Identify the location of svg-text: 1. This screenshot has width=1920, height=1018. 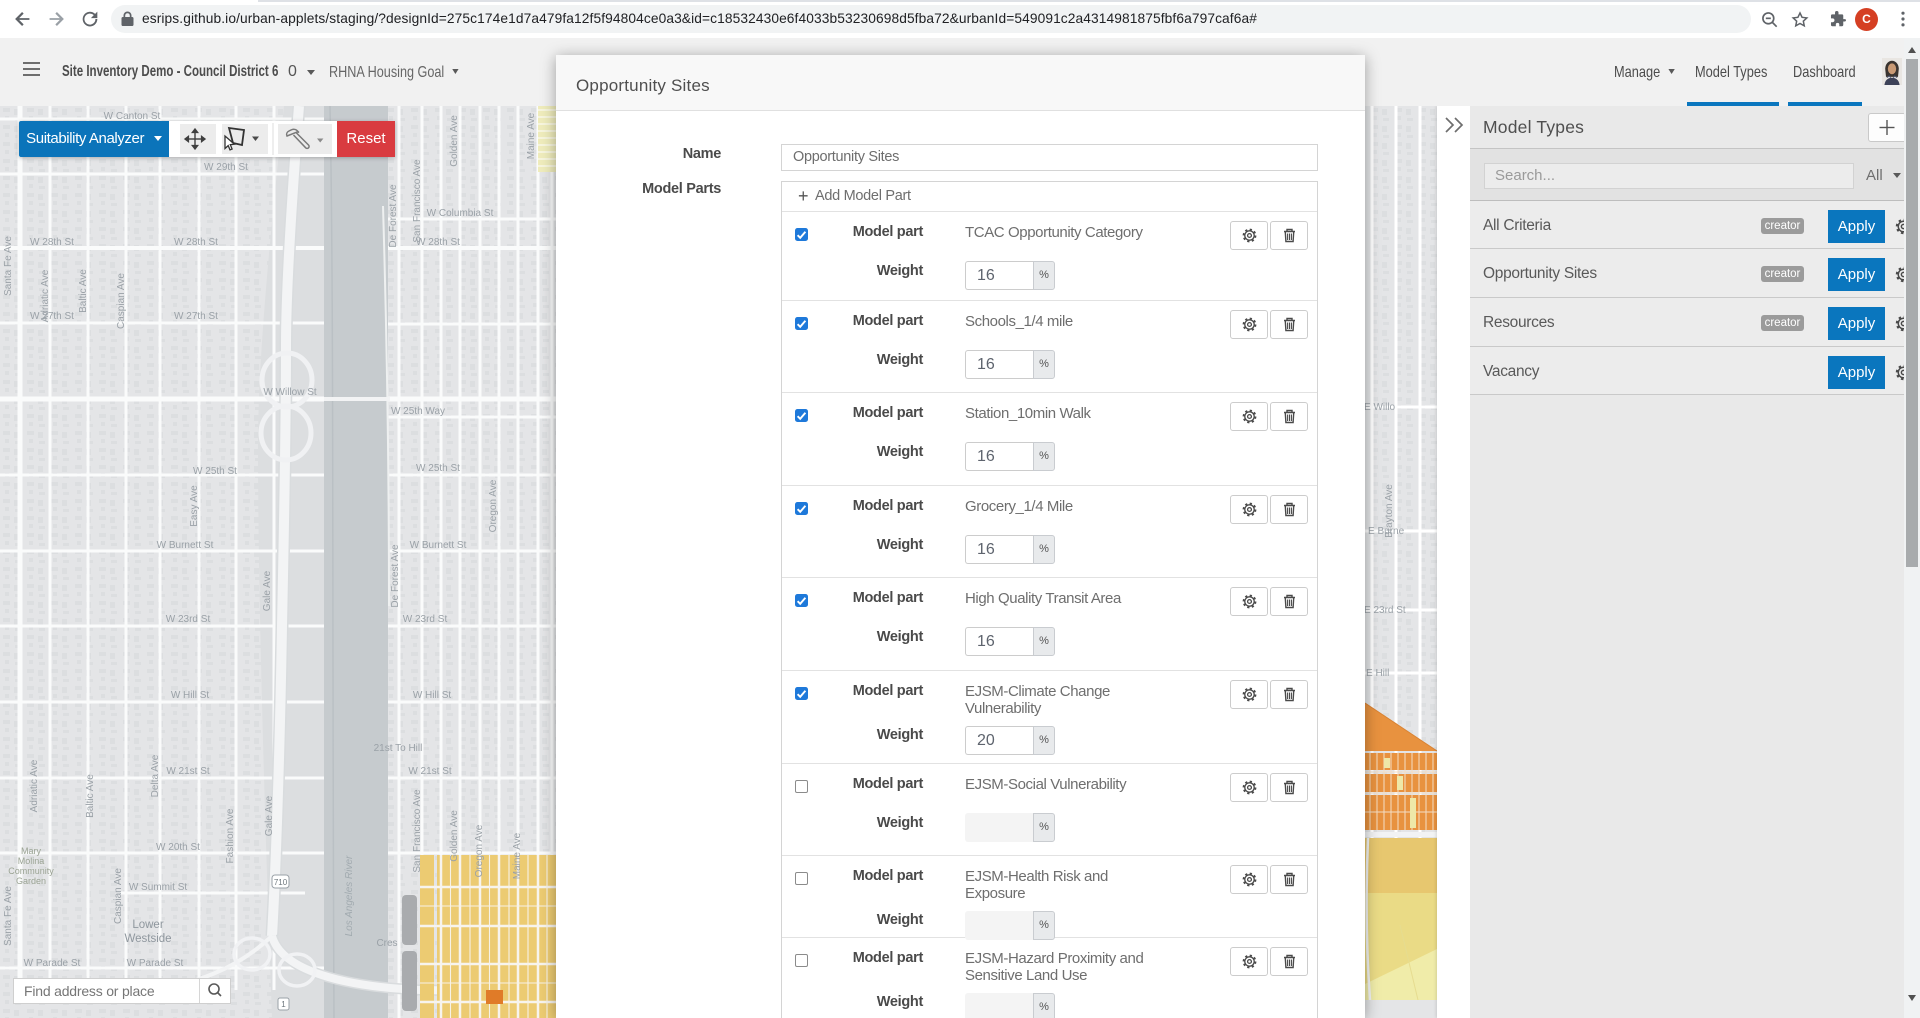
(283, 1004).